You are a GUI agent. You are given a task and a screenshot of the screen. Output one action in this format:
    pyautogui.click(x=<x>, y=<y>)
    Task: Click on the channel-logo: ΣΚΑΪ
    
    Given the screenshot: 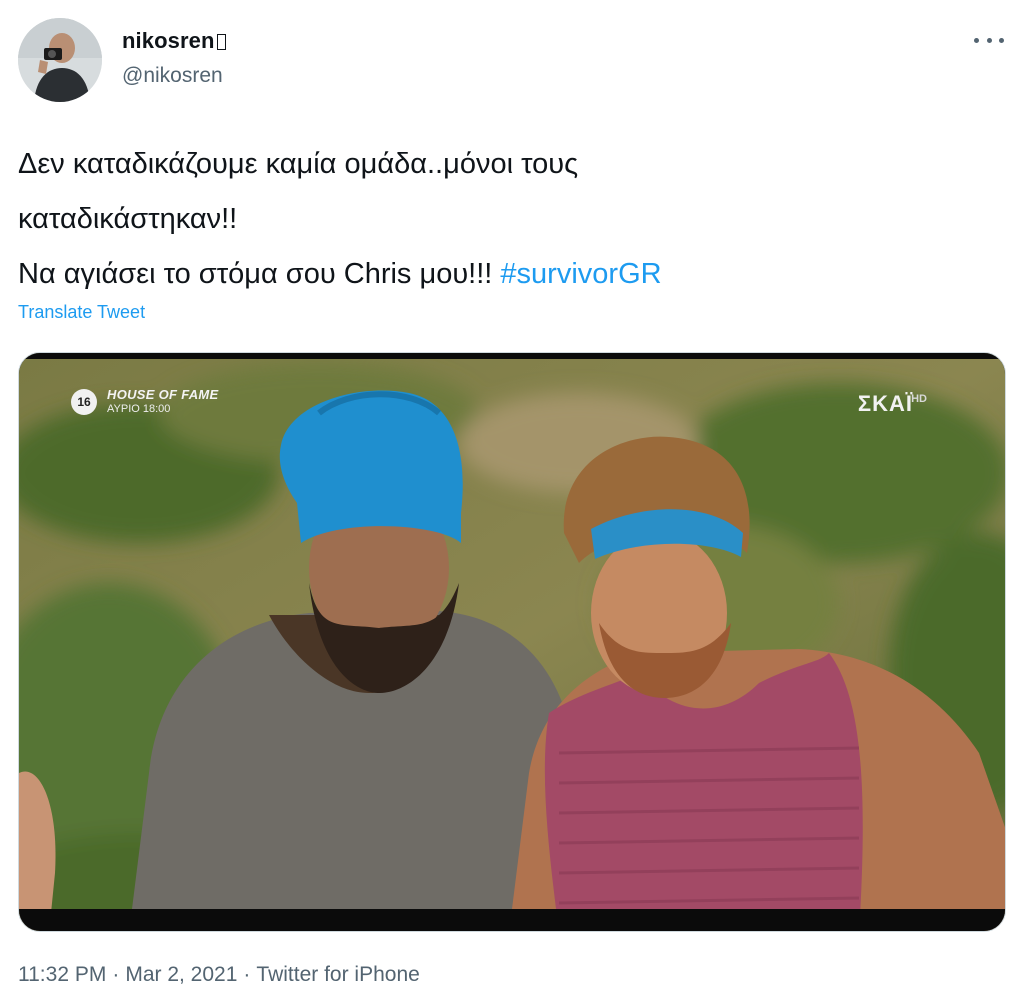 What is the action you would take?
    pyautogui.click(x=885, y=403)
    